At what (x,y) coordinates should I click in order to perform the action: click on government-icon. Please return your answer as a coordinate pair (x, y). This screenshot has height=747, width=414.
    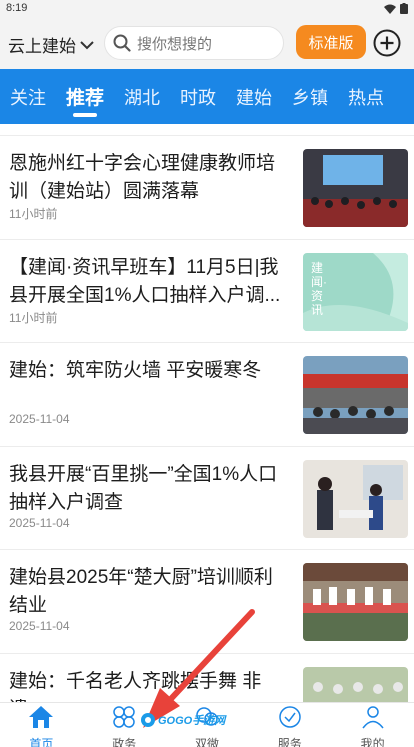
    Looking at the image, I should click on (124, 719).